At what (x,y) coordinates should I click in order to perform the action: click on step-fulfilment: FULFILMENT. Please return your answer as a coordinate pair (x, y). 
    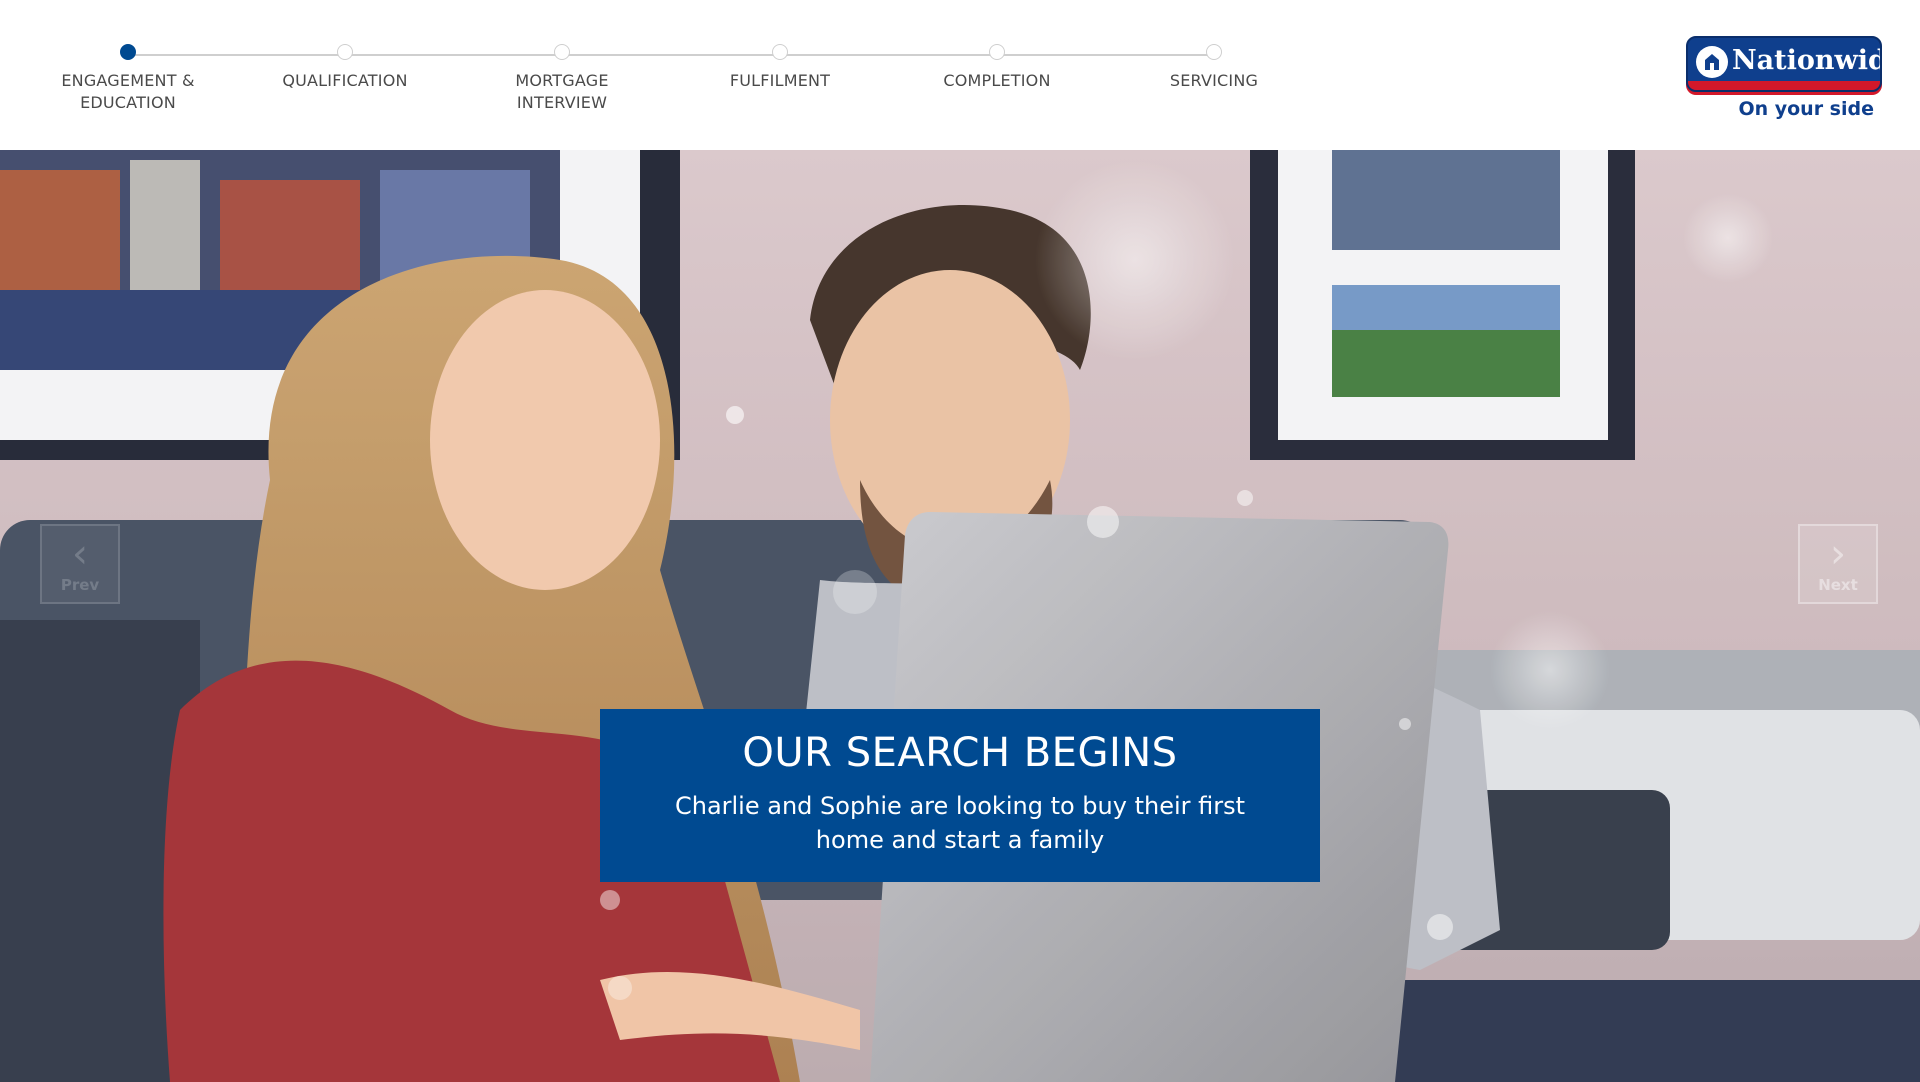
    Looking at the image, I should click on (780, 68).